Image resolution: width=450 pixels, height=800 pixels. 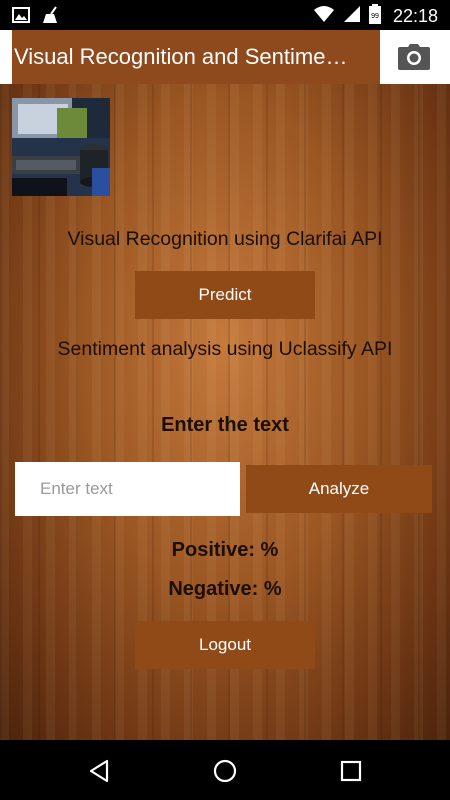 I want to click on predict-button: Predict, so click(x=225, y=295).